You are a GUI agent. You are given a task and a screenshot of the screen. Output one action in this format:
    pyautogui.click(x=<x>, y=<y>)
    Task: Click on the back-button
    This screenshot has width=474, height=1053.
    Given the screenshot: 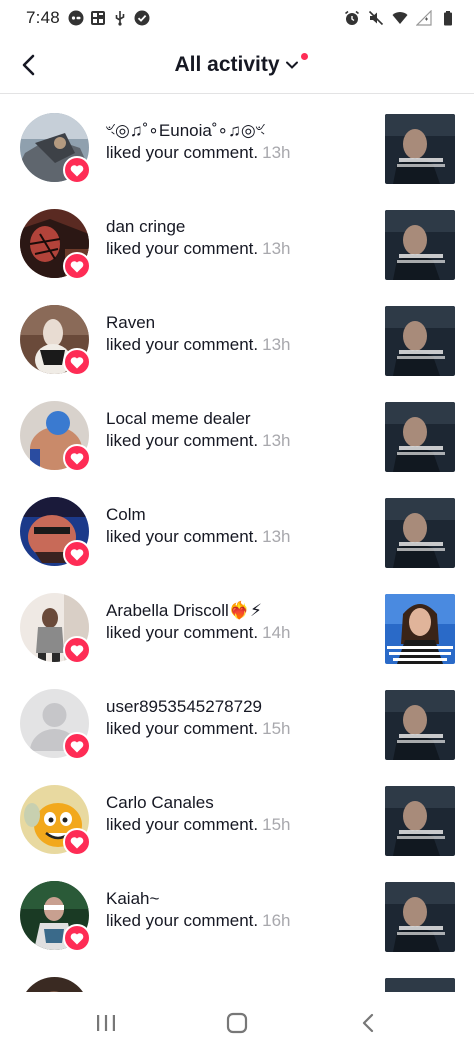 What is the action you would take?
    pyautogui.click(x=29, y=65)
    